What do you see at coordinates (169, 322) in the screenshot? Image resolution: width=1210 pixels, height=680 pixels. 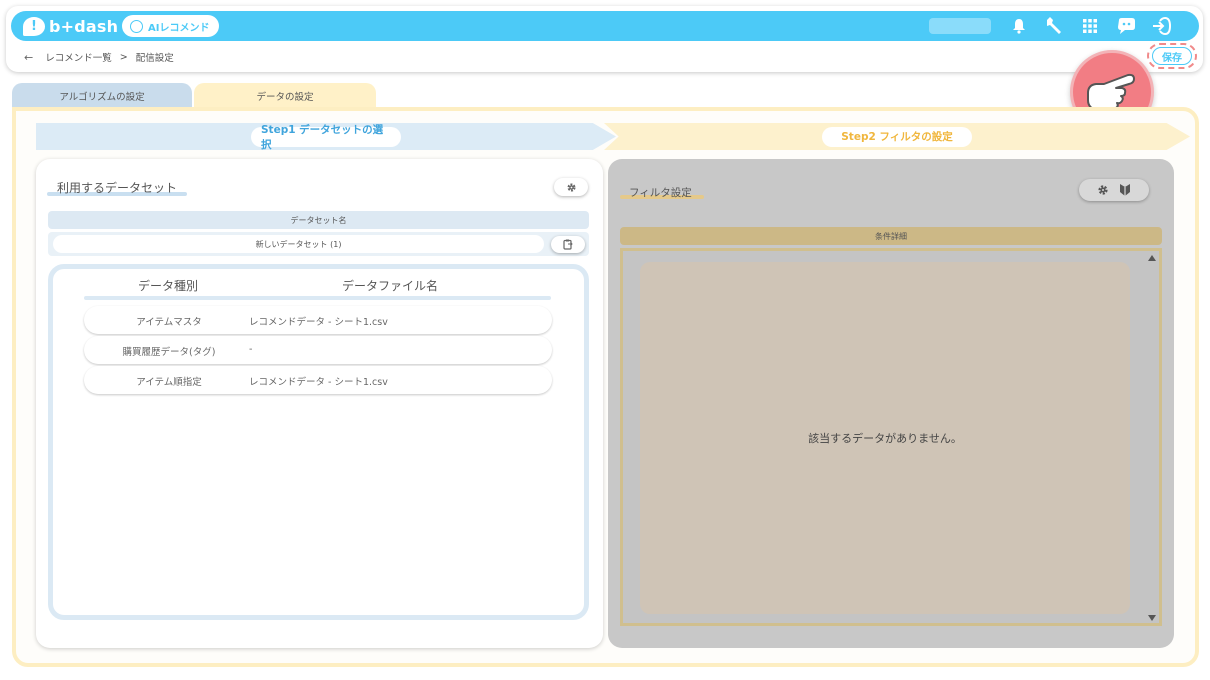 I see `data-type: アイテムマスタ` at bounding box center [169, 322].